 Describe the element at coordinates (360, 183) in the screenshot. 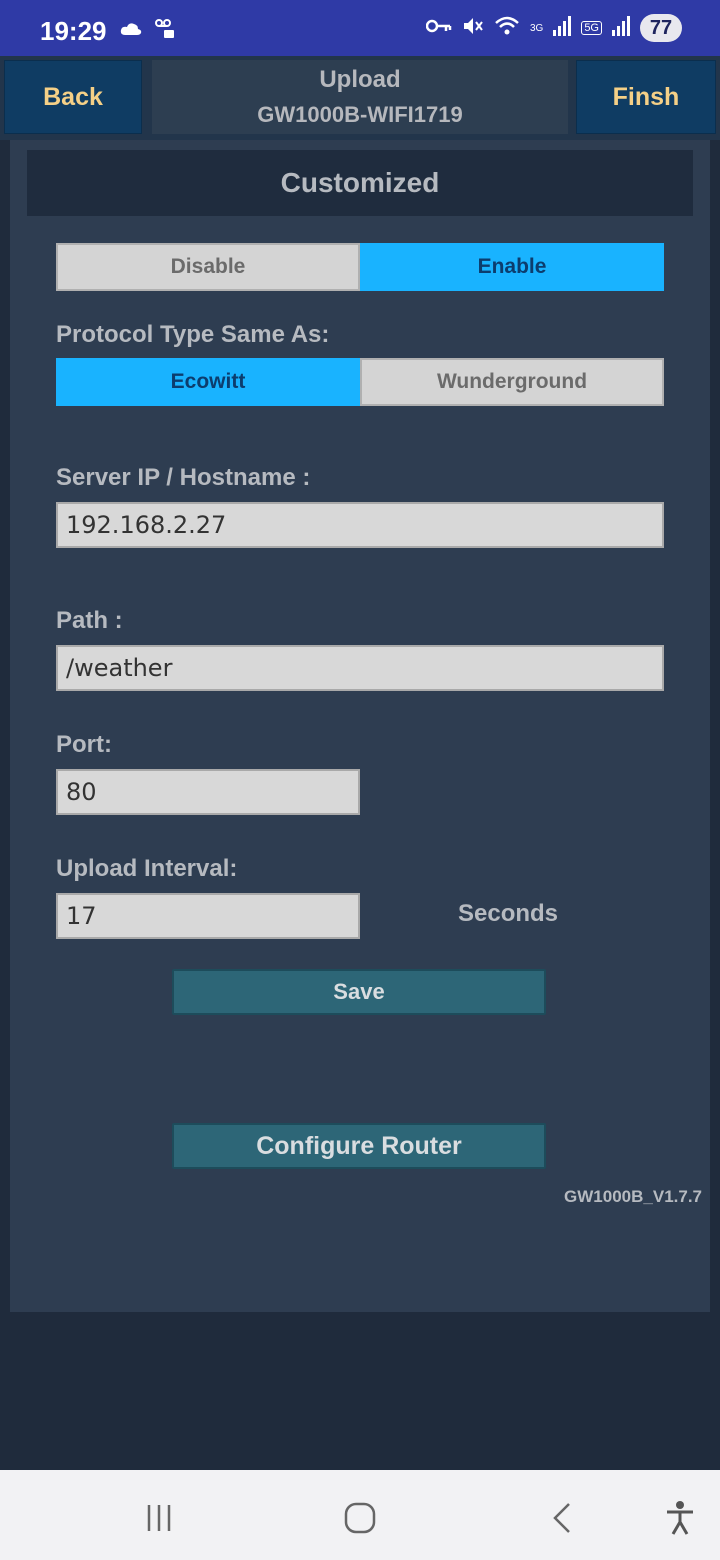

I see `section-title: Customized` at that location.